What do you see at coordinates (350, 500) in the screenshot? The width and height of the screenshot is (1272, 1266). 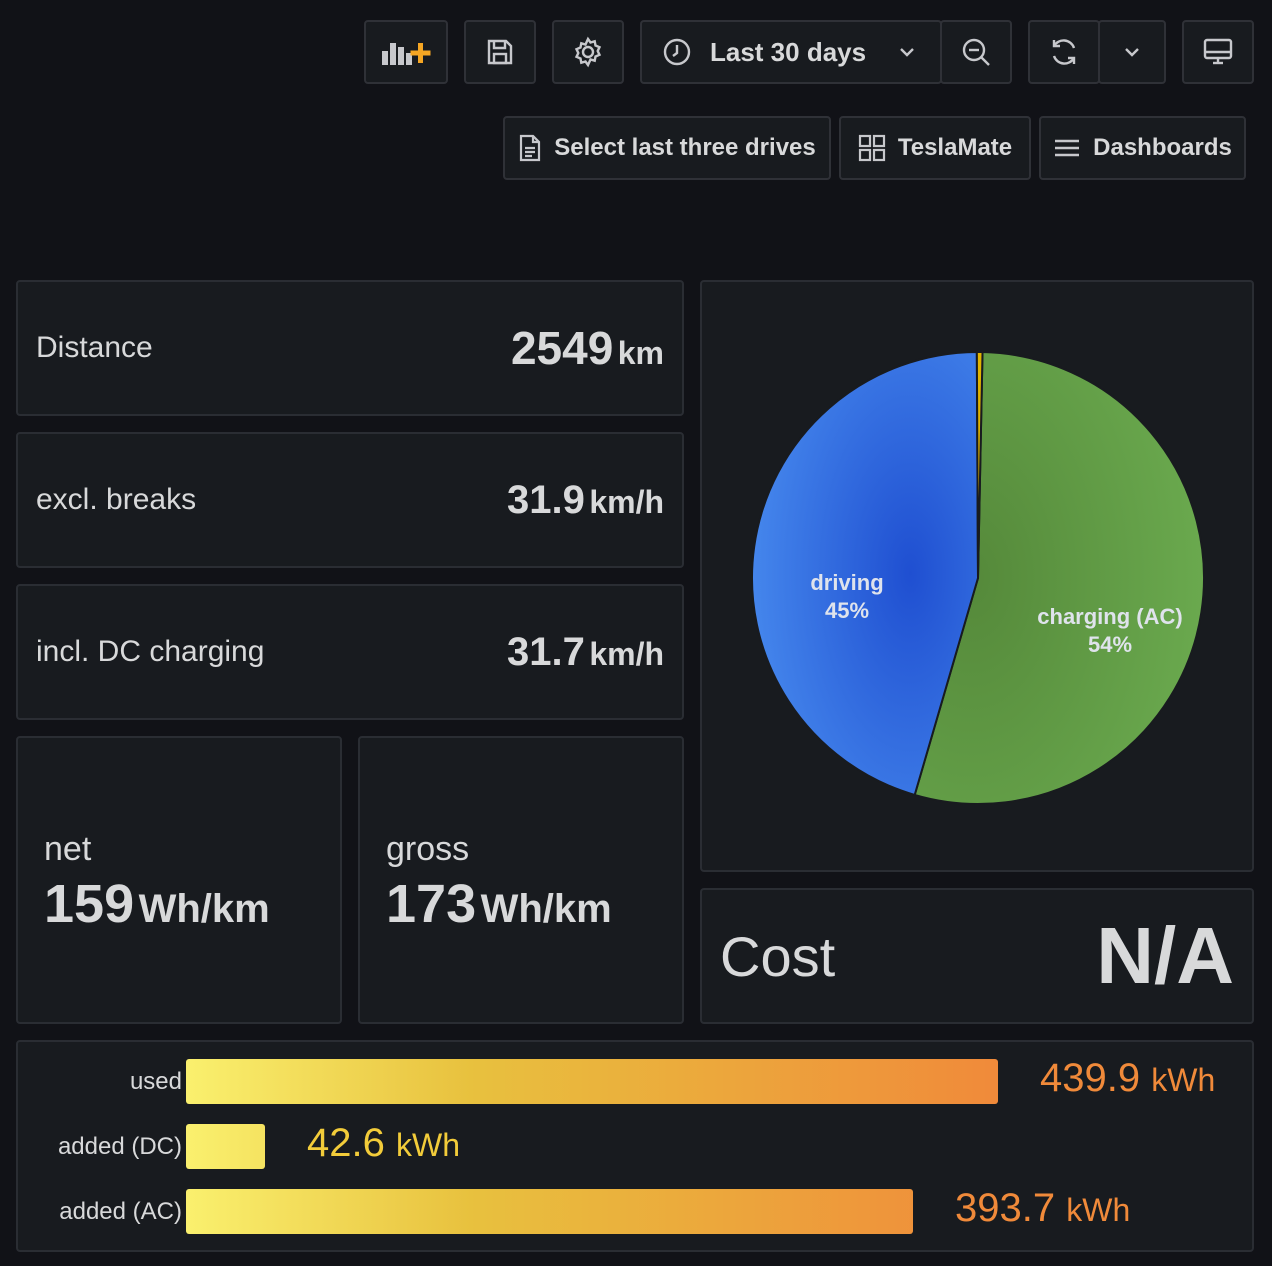 I see `speed-excl-breaks-panel: excl. breaks 31.9 km/h` at bounding box center [350, 500].